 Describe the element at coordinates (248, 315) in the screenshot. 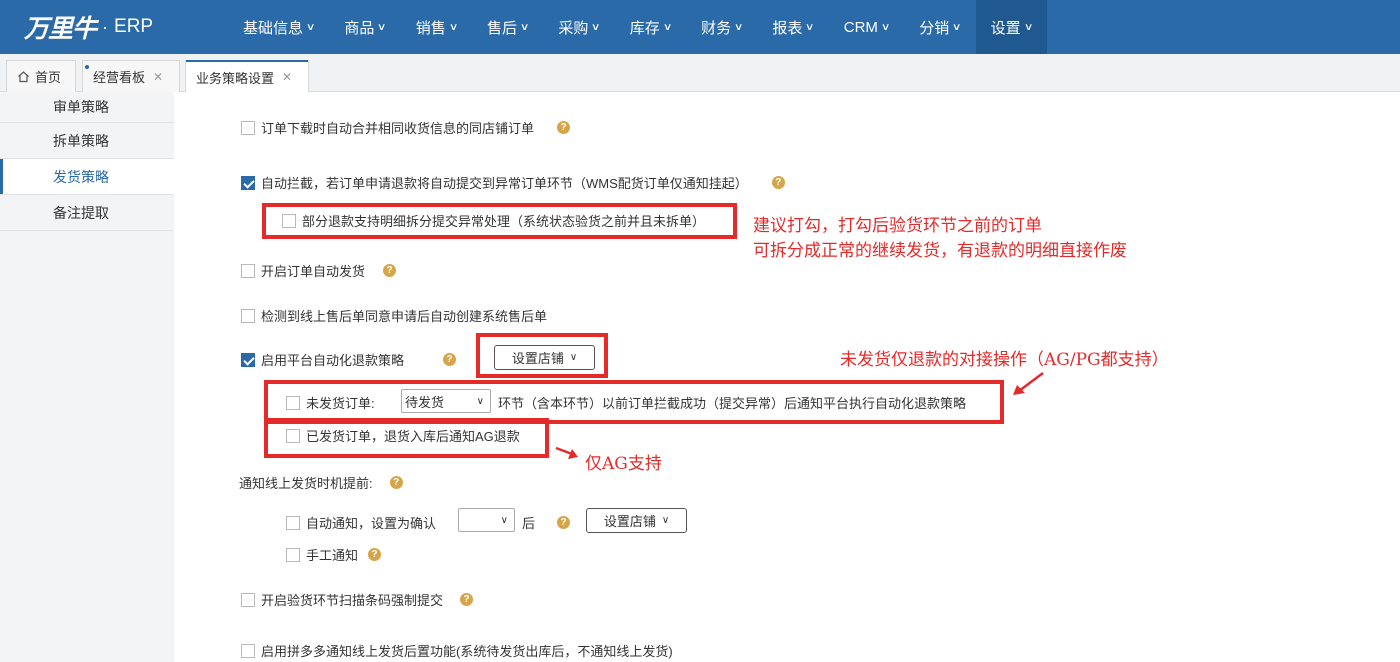

I see `after-sale-checkbox` at that location.